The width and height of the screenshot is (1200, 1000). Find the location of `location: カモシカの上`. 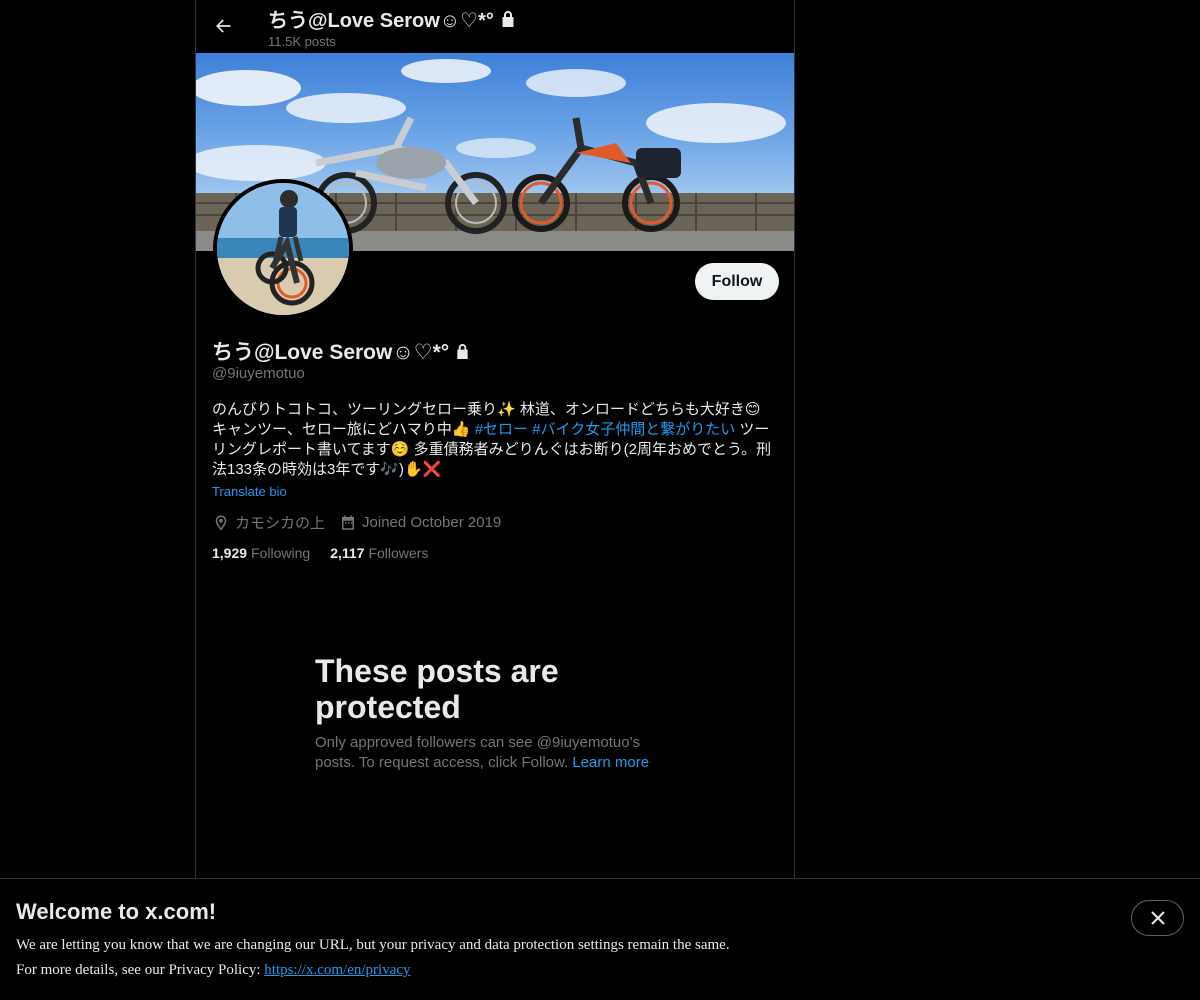

location: カモシカの上 is located at coordinates (268, 522).